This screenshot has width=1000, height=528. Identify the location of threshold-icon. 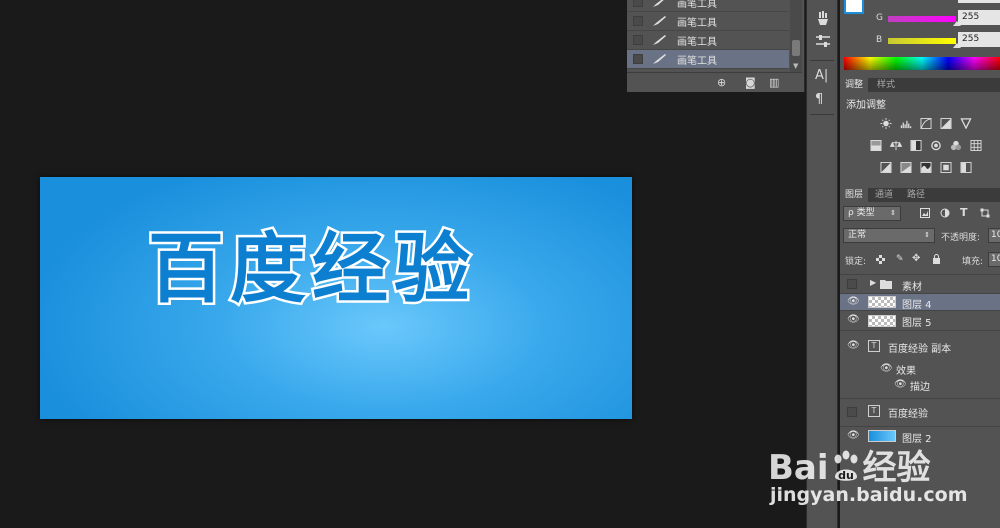
(926, 167).